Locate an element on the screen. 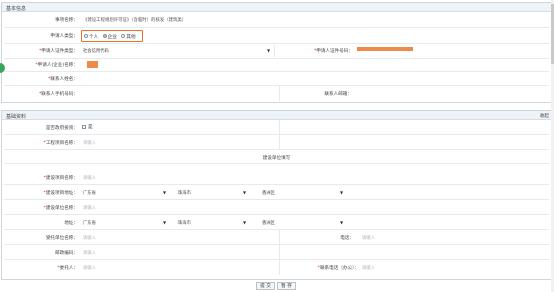  radio-personal-icon is located at coordinates (86, 36).